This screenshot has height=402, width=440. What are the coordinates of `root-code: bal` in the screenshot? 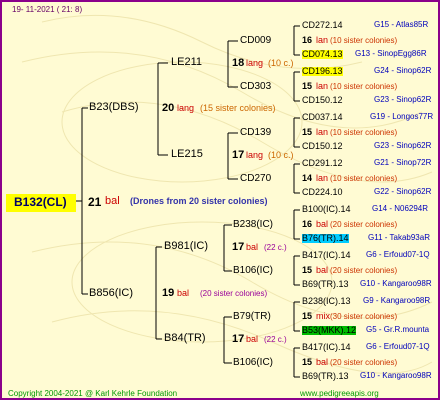 It's located at (112, 201).